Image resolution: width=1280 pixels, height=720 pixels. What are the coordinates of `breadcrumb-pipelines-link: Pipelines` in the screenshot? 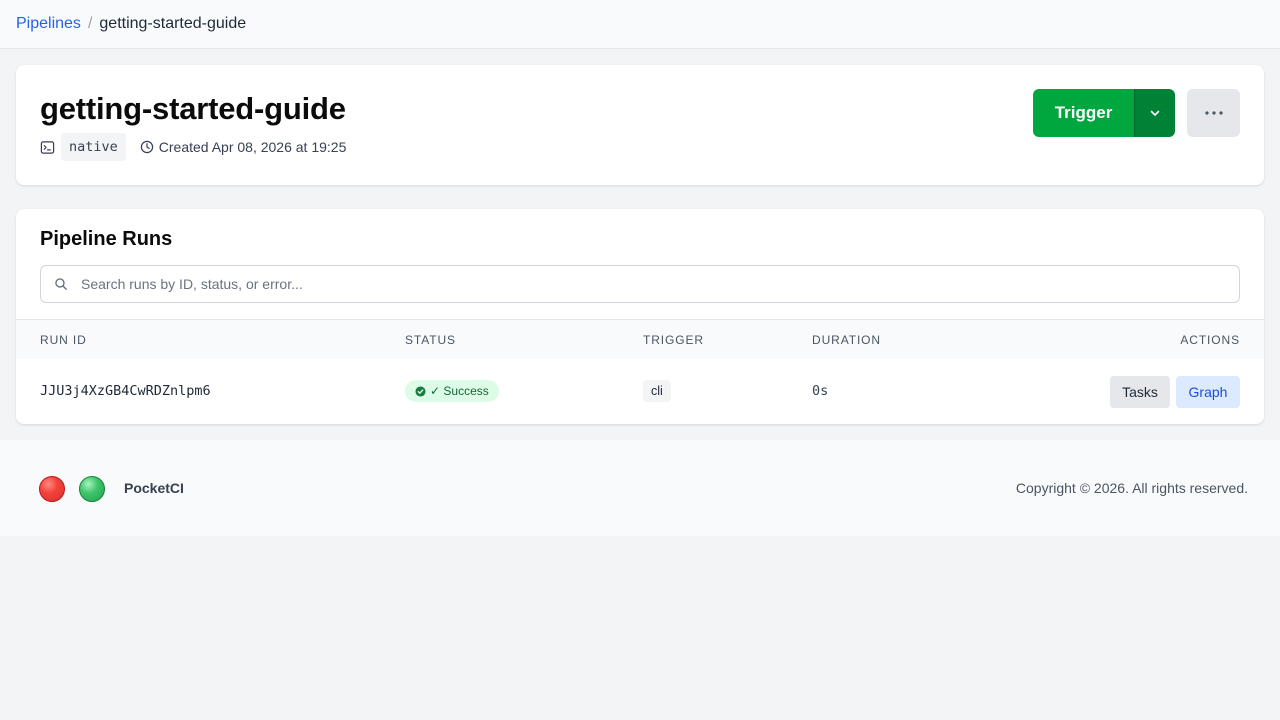 It's located at (48, 24).